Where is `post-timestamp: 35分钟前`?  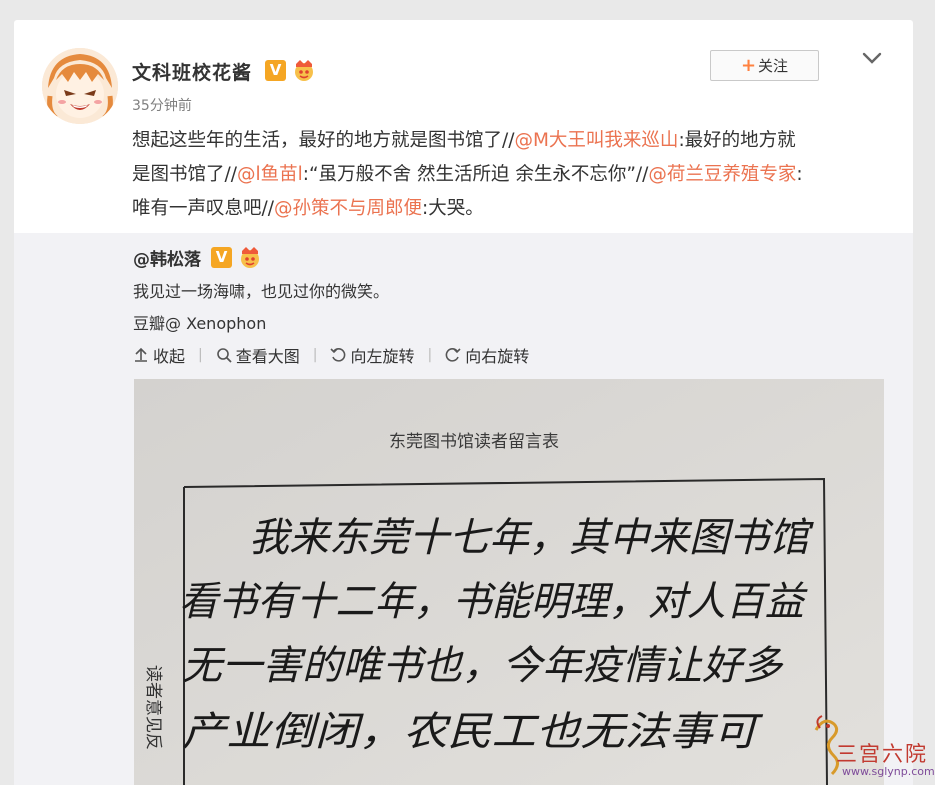 post-timestamp: 35分钟前 is located at coordinates (162, 105).